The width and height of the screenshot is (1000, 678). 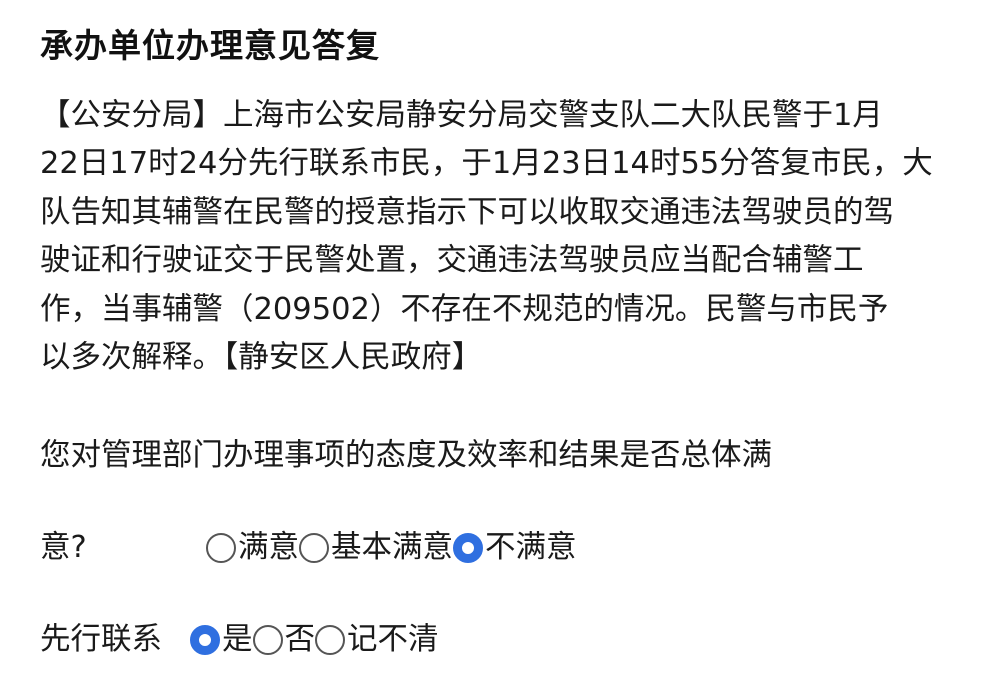 What do you see at coordinates (406, 455) in the screenshot?
I see `satisfaction-question: 您对管理部门办理事项的态度及效率和结果是否总体满` at bounding box center [406, 455].